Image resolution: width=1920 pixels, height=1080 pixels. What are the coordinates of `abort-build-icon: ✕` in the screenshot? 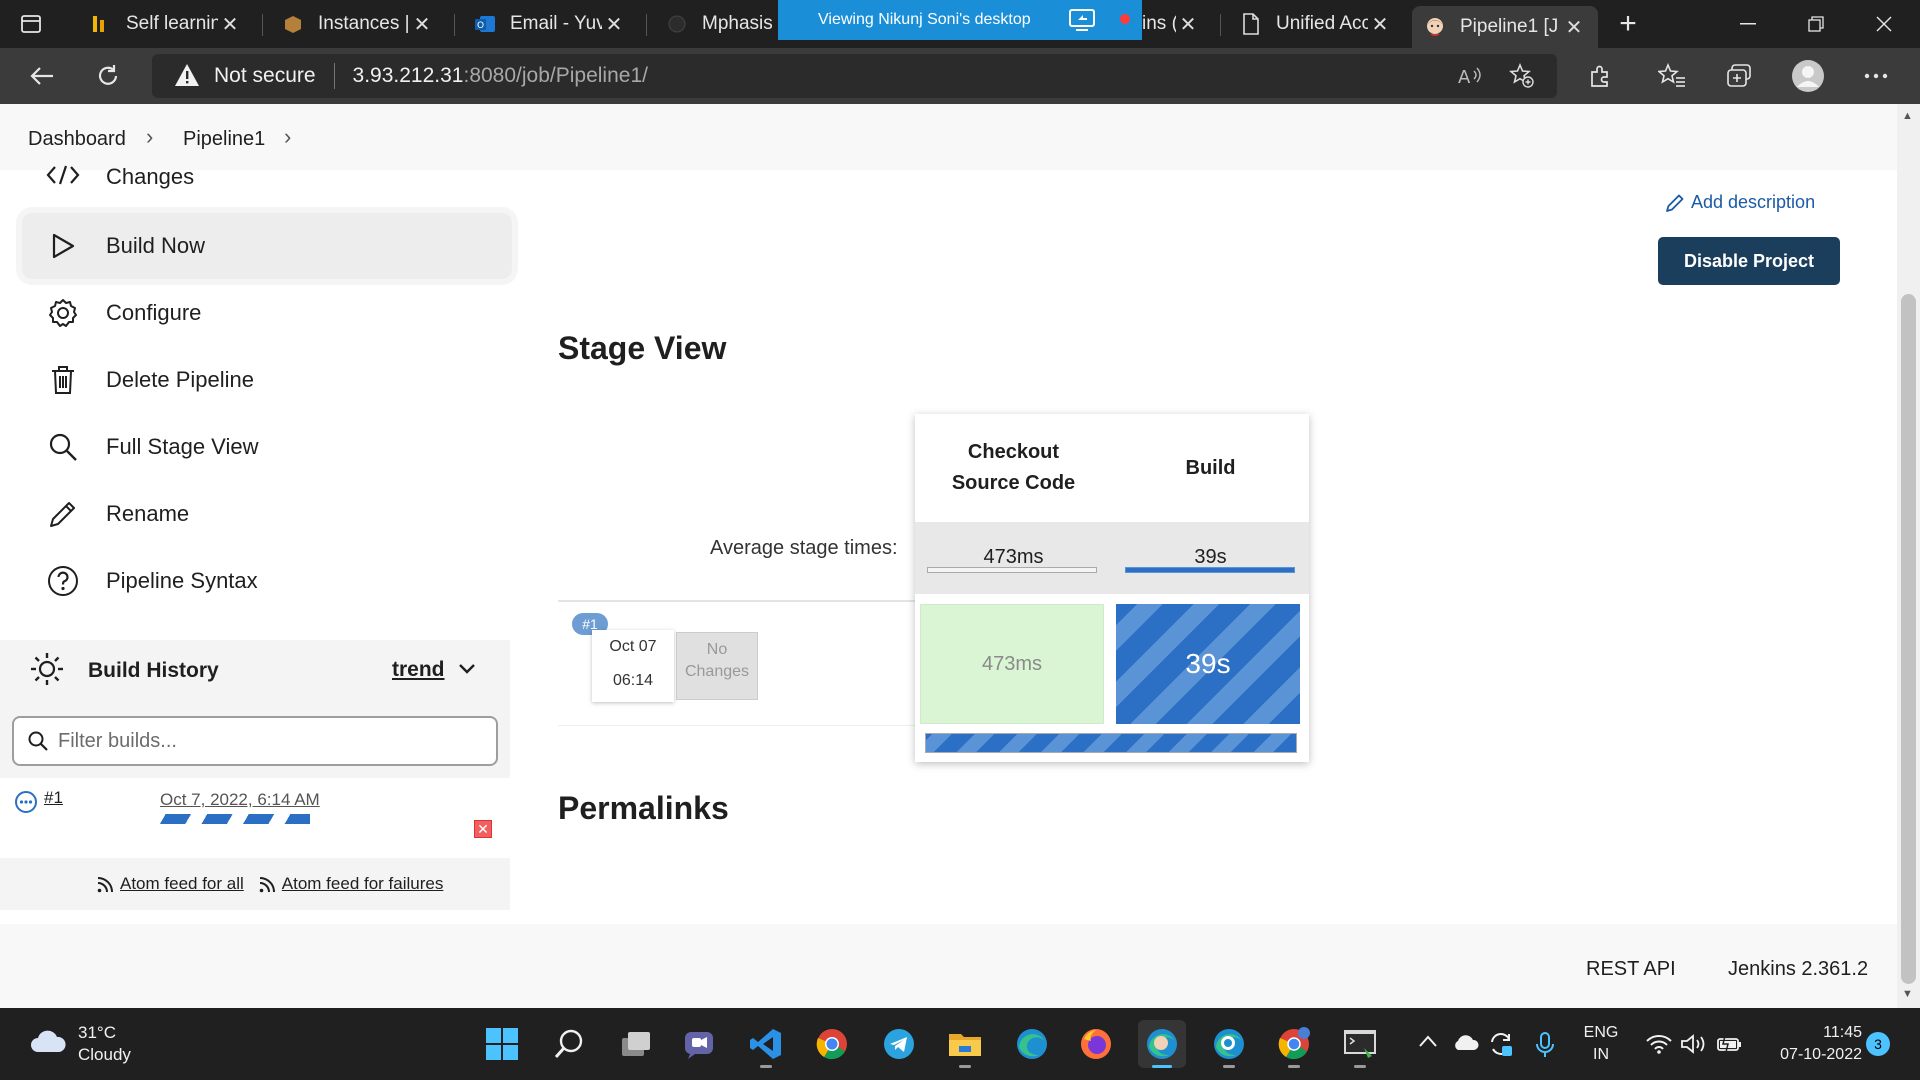 It's located at (483, 829).